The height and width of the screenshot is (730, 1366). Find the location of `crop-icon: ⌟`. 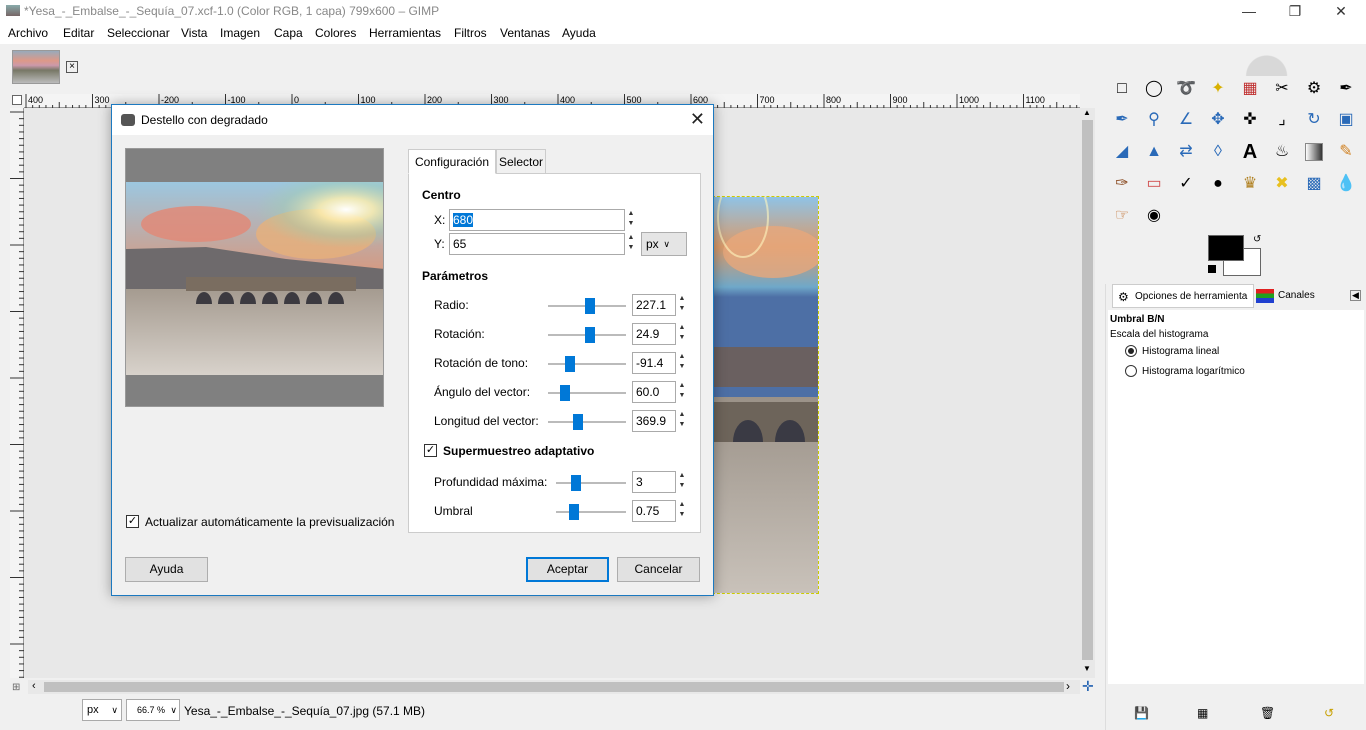

crop-icon: ⌟ is located at coordinates (1282, 120).